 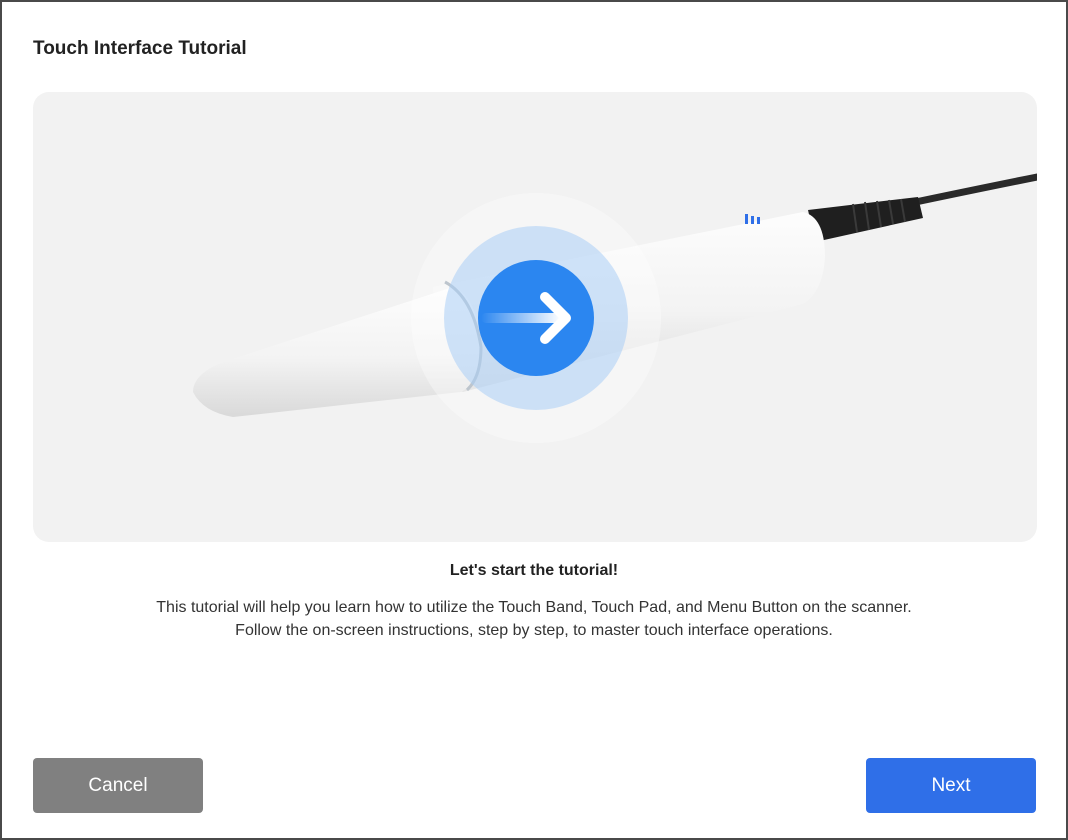 I want to click on next-button: Next, so click(x=951, y=785).